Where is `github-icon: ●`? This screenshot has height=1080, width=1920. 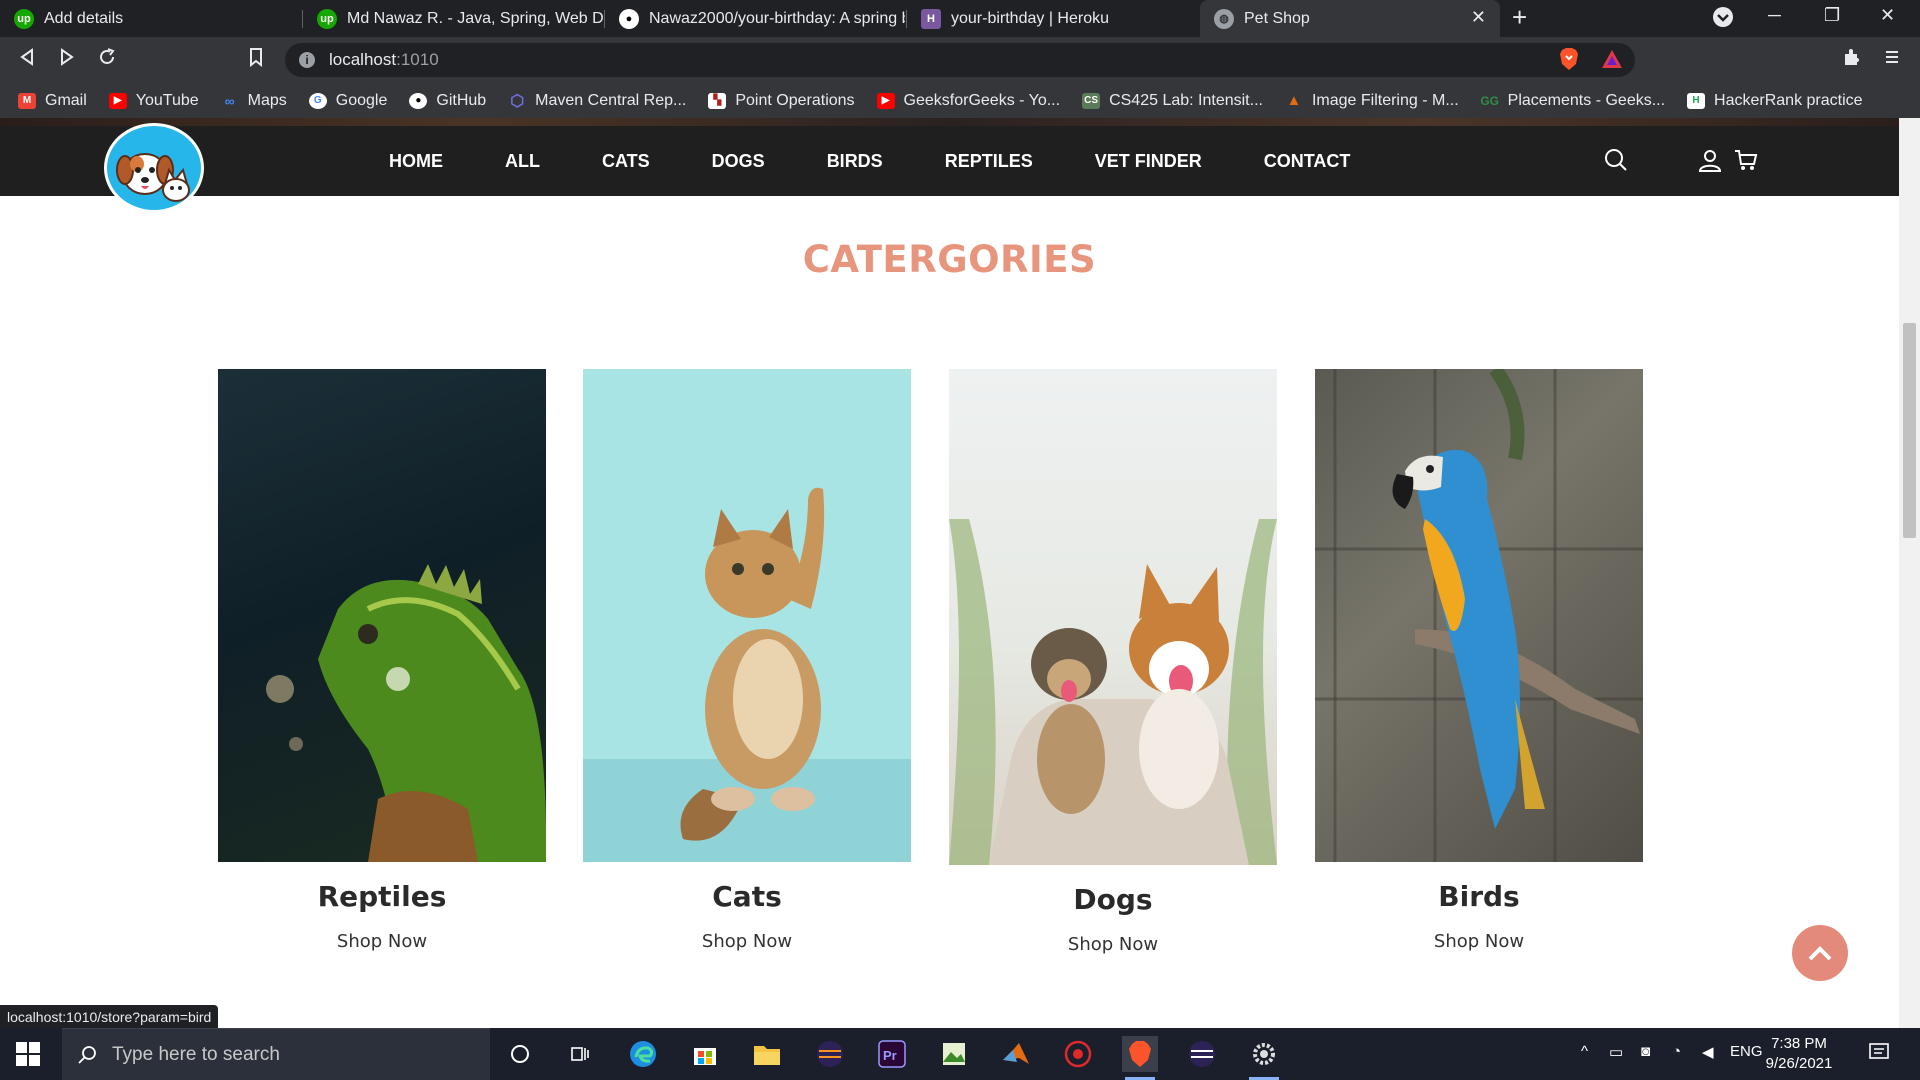 github-icon: ● is located at coordinates (418, 100).